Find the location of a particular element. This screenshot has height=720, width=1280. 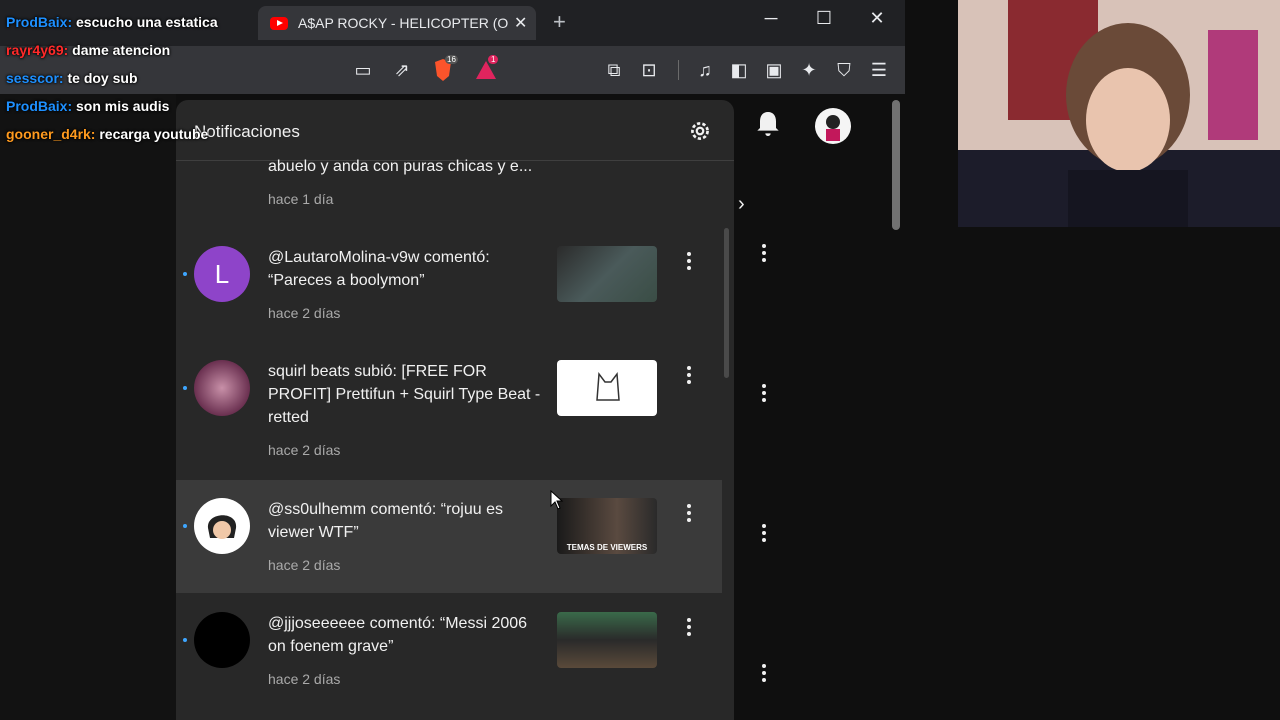

close-tab-icon: ✕ is located at coordinates (520, 23).